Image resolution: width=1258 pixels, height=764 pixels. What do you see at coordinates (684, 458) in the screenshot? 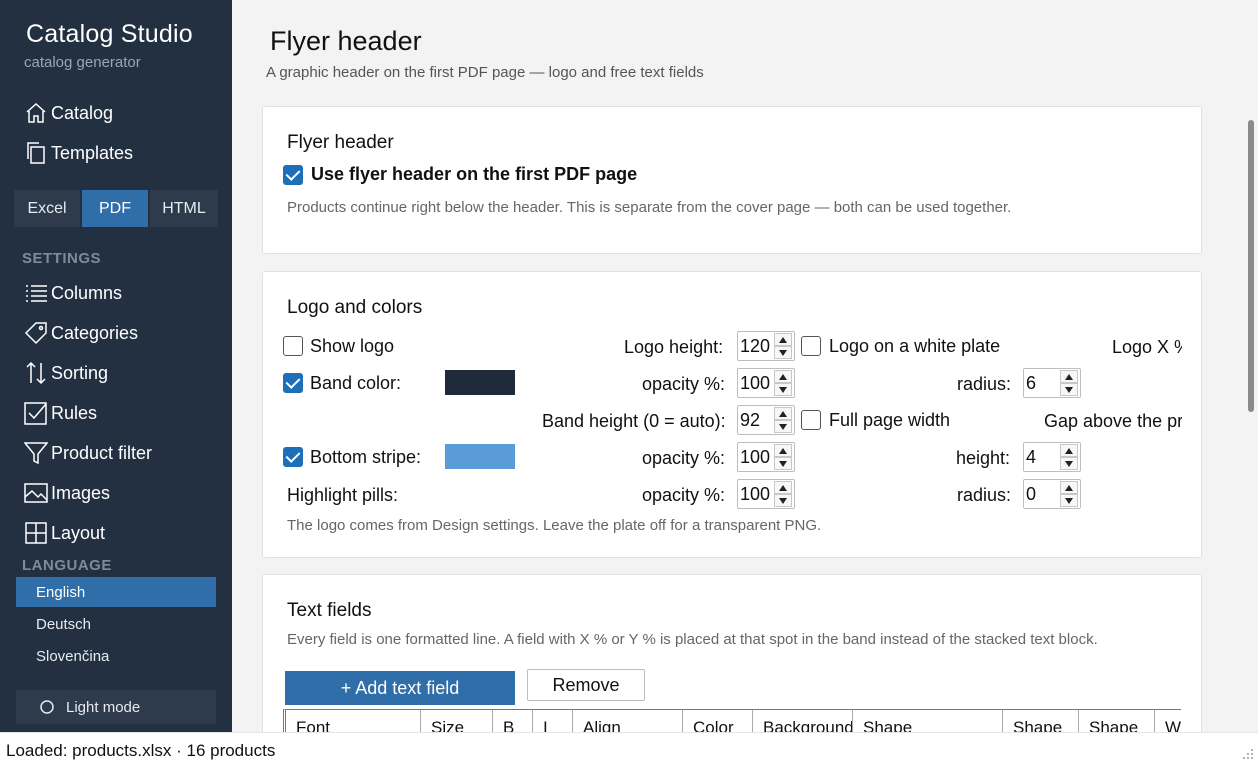
I see `stripe-opacity-label: opacity %:` at bounding box center [684, 458].